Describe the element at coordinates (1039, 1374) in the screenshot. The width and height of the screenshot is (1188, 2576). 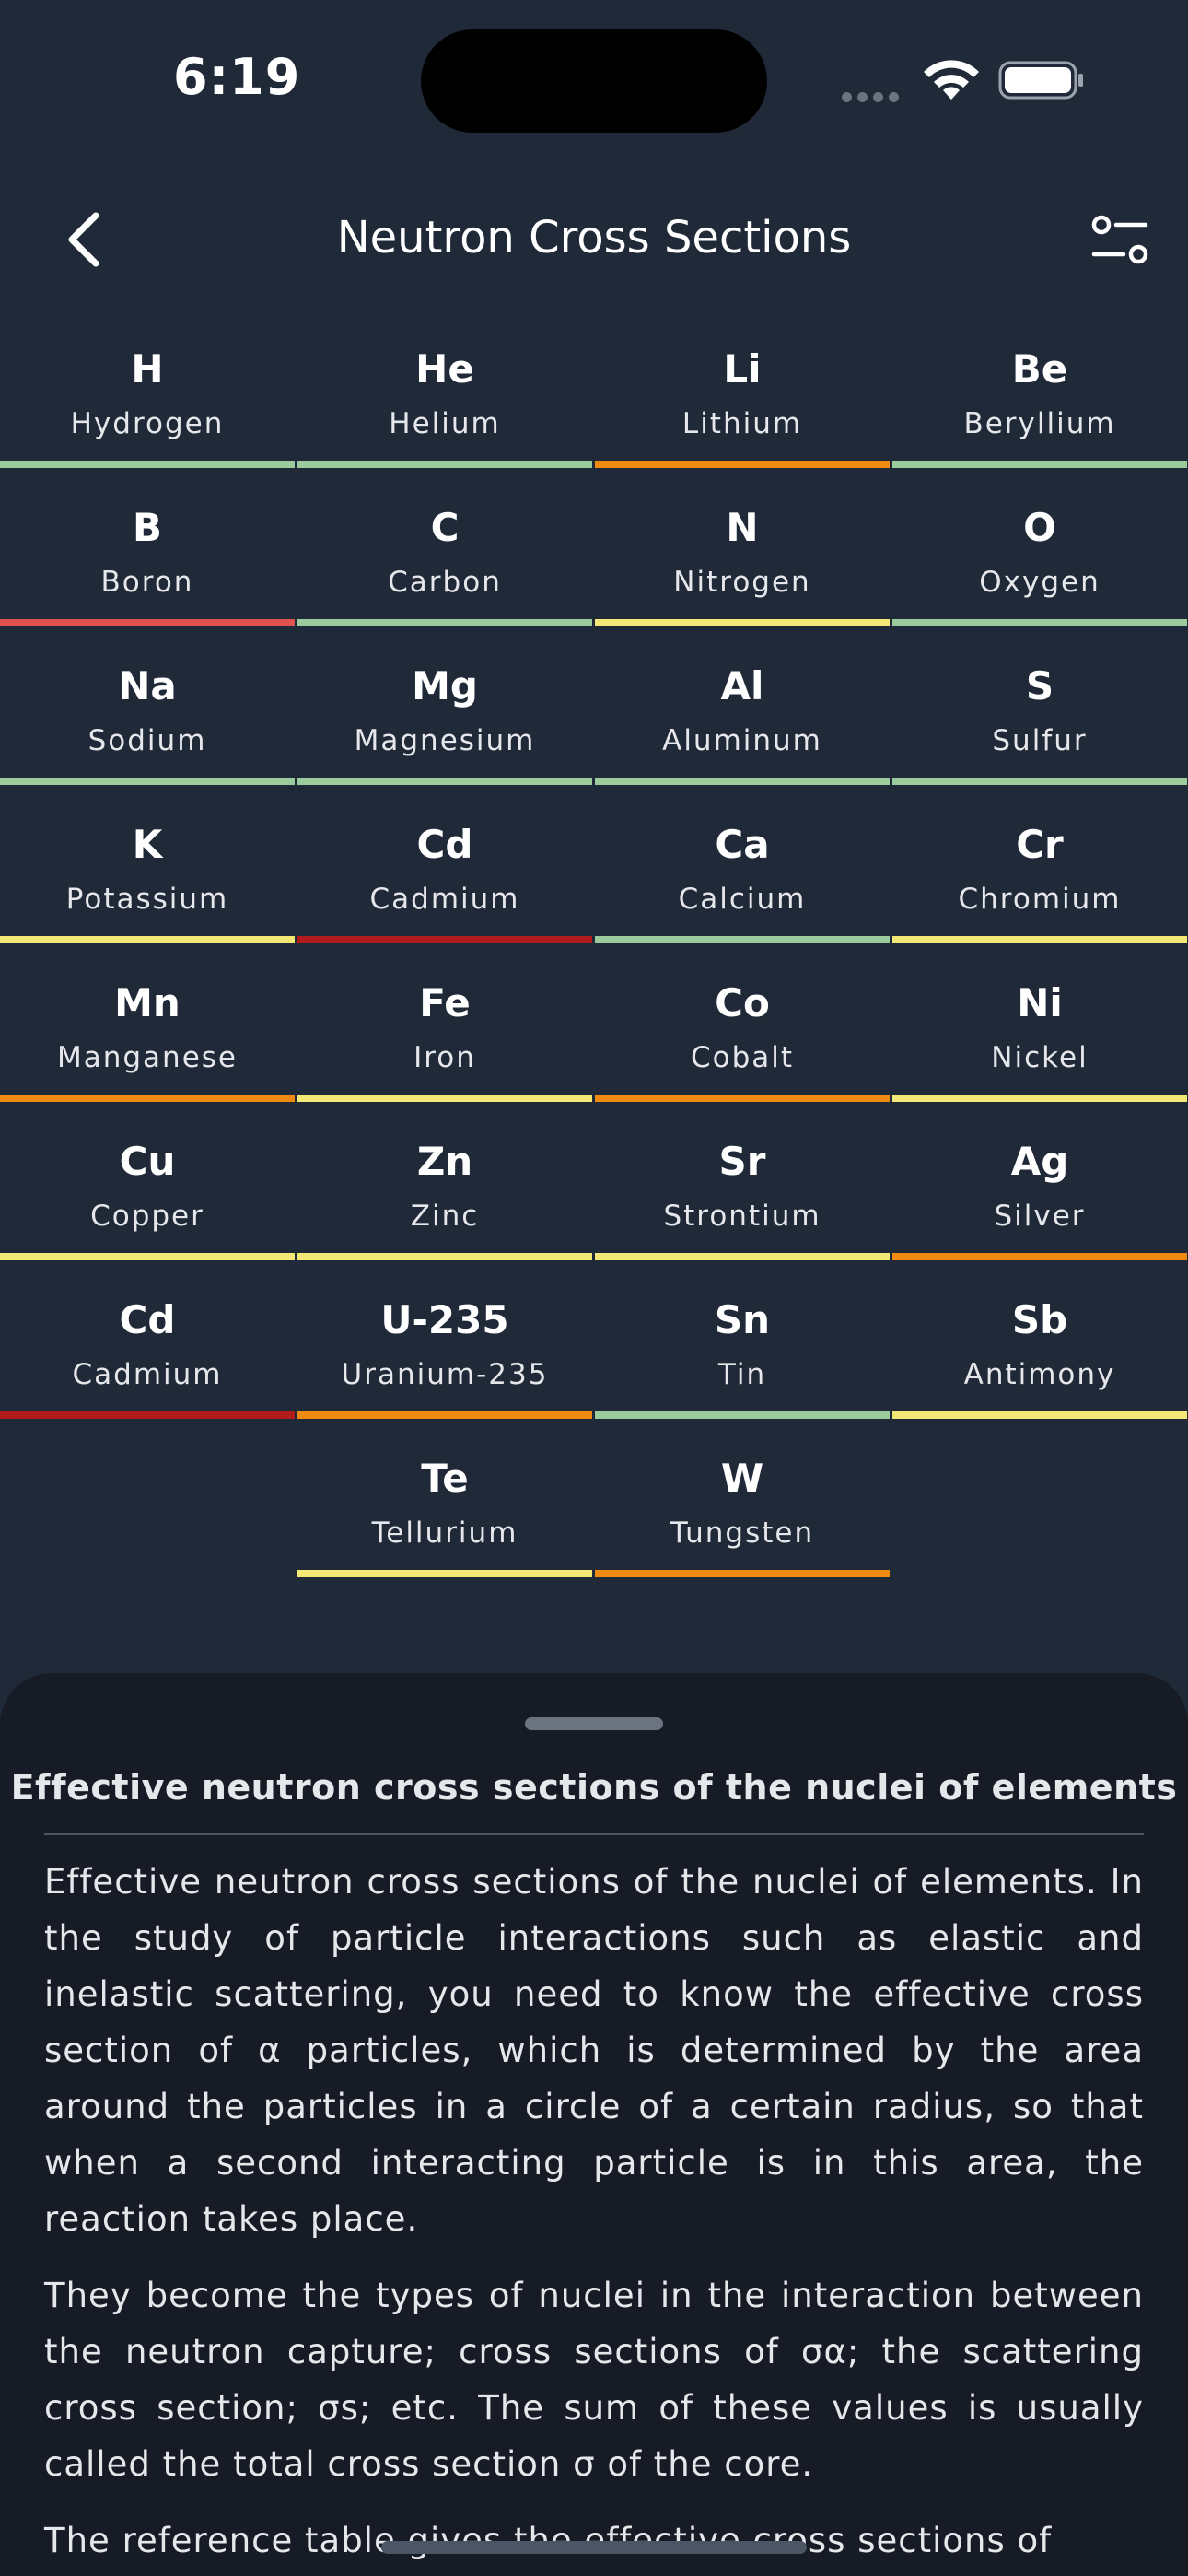
I see `element-name: Antimony` at that location.